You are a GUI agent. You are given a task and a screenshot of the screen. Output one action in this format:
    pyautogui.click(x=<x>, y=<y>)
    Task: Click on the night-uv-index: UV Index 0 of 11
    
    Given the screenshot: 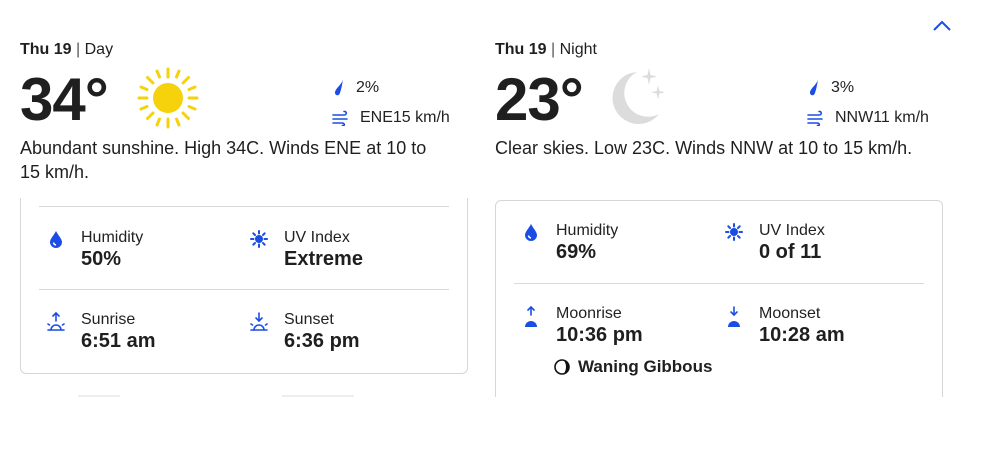 What is the action you would take?
    pyautogui.click(x=773, y=242)
    